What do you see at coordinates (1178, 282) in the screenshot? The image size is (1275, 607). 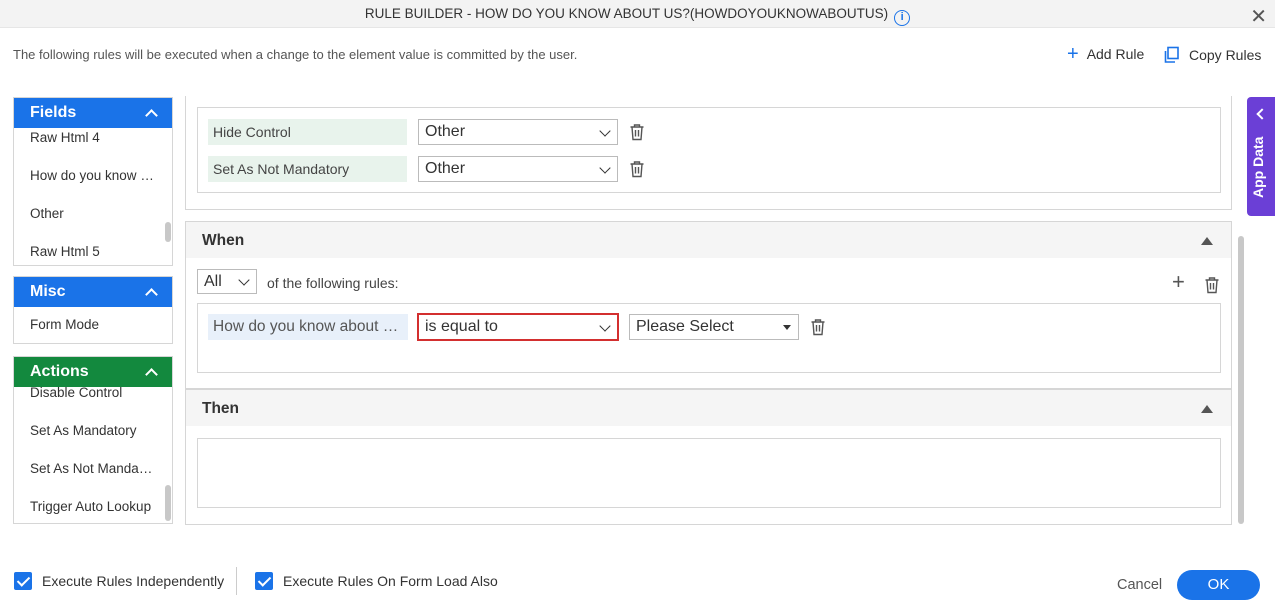 I see `add-condition-icon: +` at bounding box center [1178, 282].